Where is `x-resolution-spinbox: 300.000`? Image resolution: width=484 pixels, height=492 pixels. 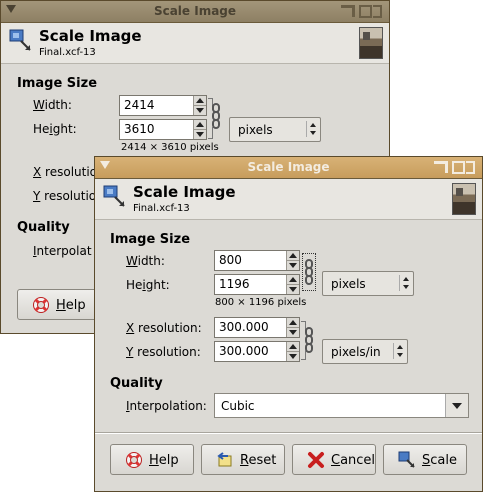 x-resolution-spinbox: 300.000 is located at coordinates (257, 327).